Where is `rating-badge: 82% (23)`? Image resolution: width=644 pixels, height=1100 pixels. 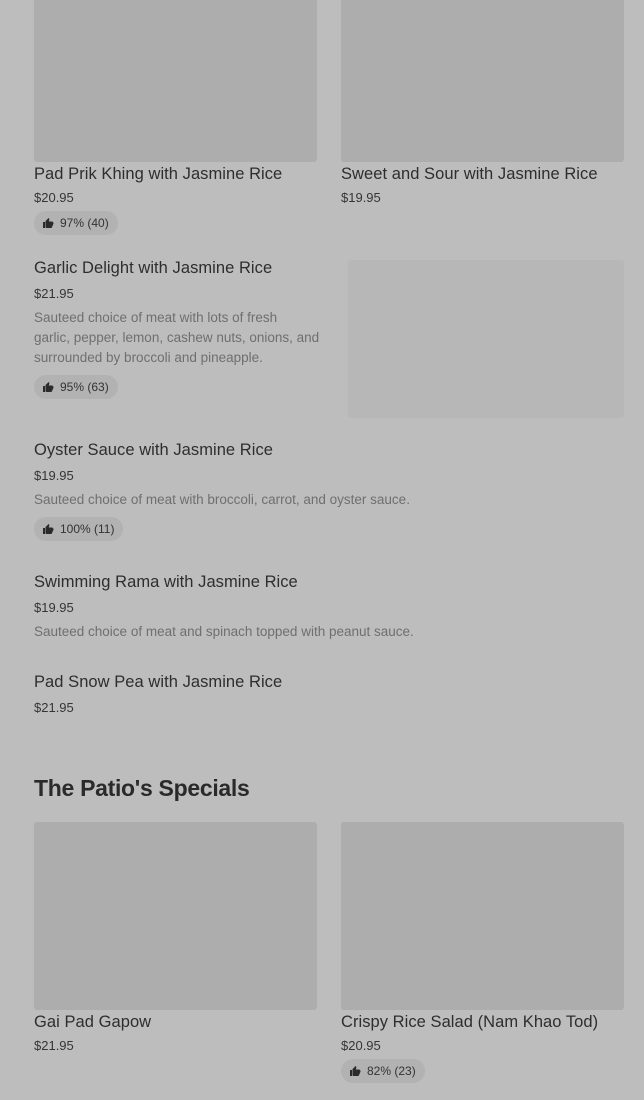
rating-badge: 82% (23) is located at coordinates (383, 1071).